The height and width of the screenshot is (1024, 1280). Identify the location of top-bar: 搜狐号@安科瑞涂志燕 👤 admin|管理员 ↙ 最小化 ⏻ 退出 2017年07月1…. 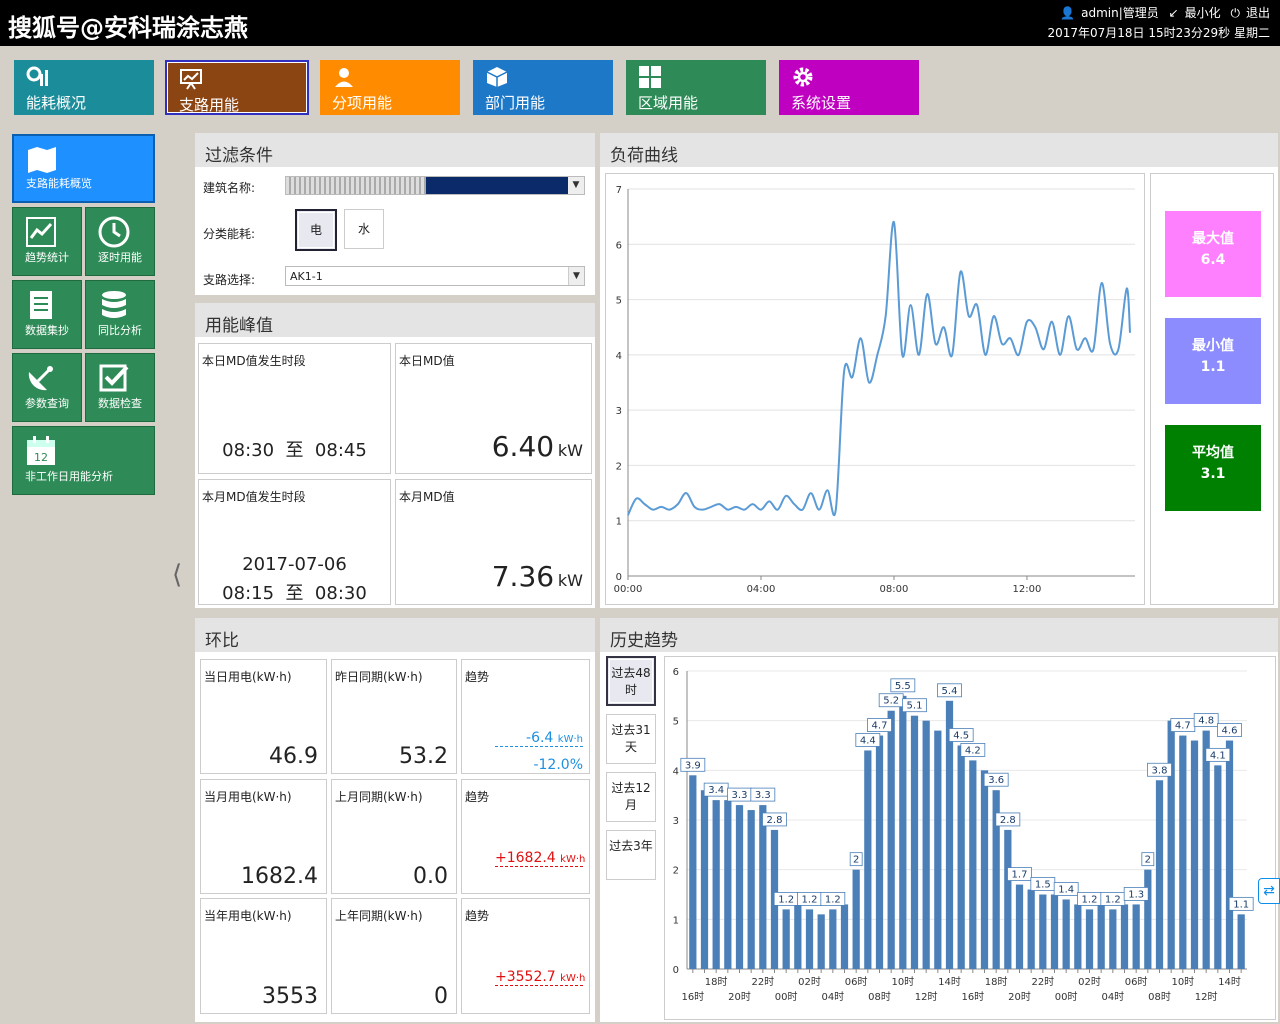
(640, 23).